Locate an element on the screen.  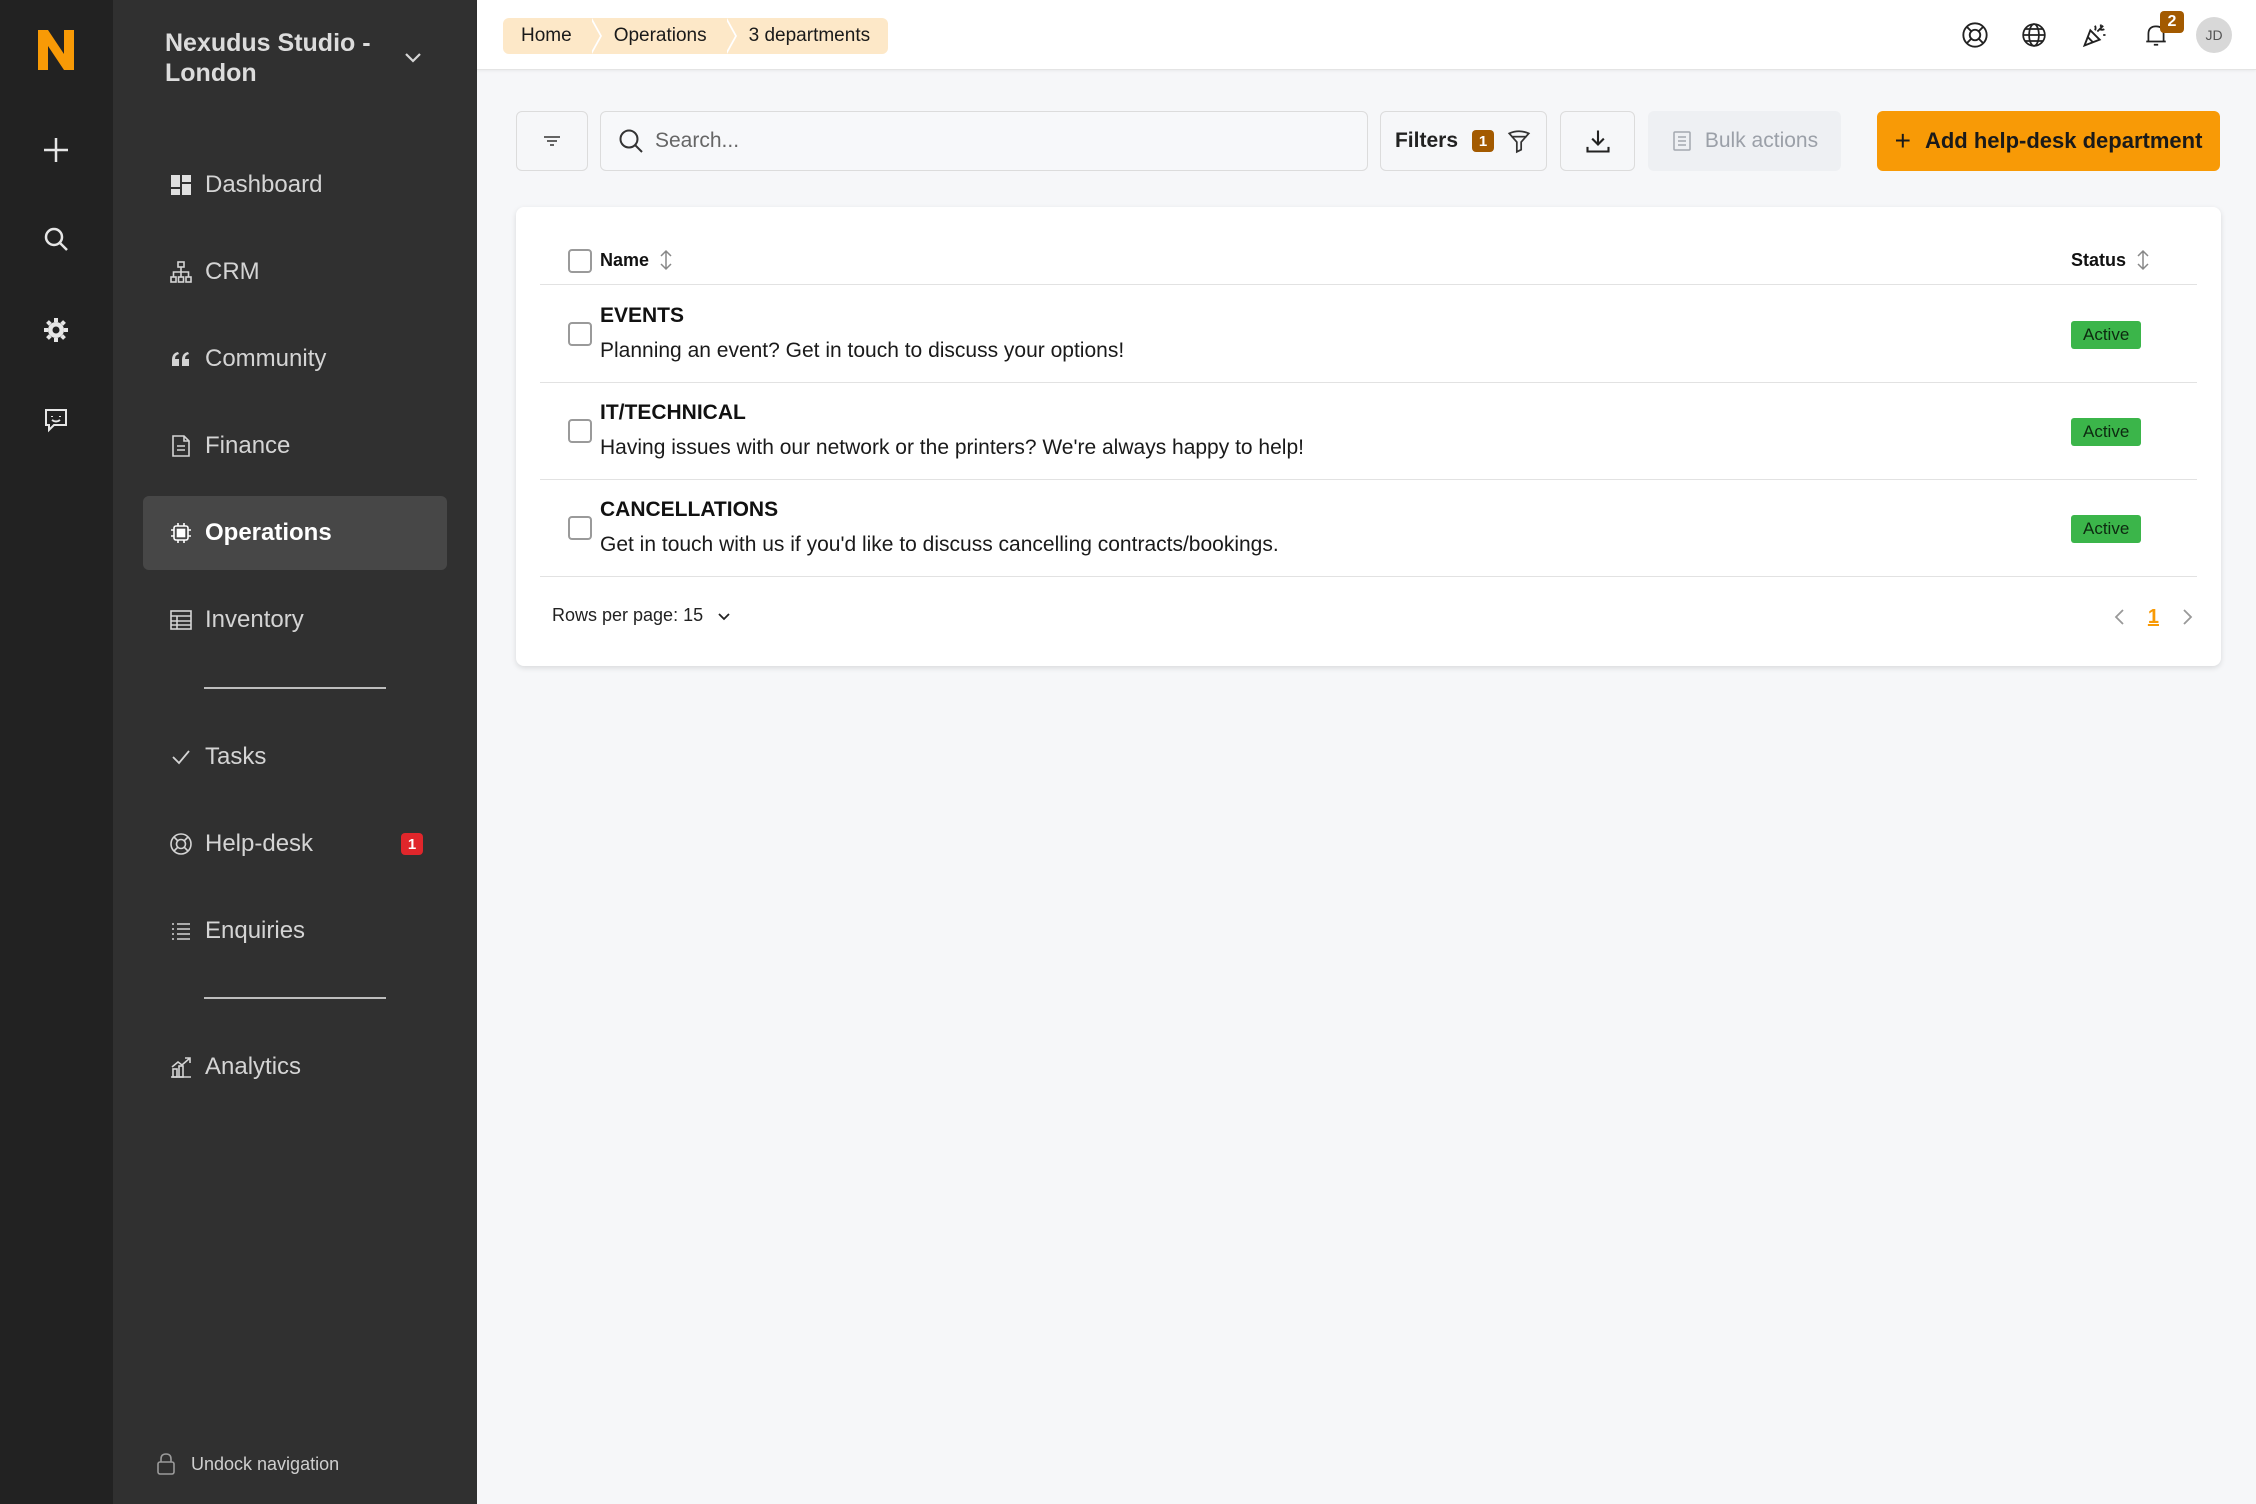
bulk-actions-button: Bulk actions is located at coordinates (1744, 141).